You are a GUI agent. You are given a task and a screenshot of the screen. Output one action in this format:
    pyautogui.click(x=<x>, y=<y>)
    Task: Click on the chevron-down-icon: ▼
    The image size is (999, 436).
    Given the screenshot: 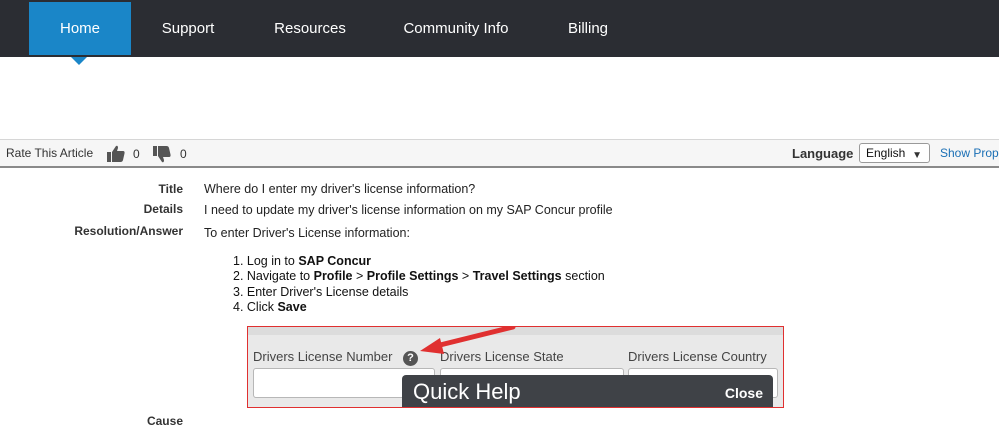 What is the action you would take?
    pyautogui.click(x=917, y=155)
    